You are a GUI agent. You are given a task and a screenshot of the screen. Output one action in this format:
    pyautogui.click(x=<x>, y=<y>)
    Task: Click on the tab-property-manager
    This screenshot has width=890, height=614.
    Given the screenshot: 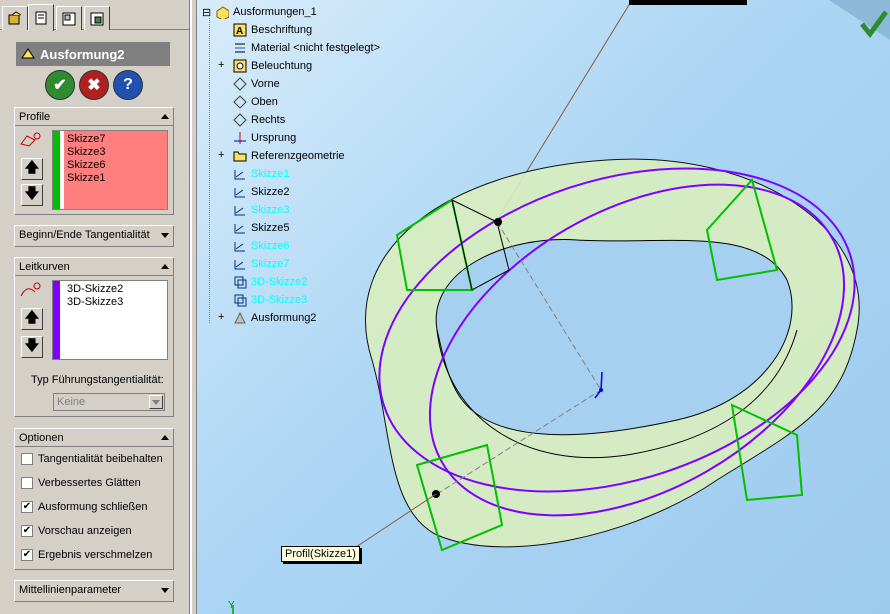 What is the action you would take?
    pyautogui.click(x=41, y=17)
    